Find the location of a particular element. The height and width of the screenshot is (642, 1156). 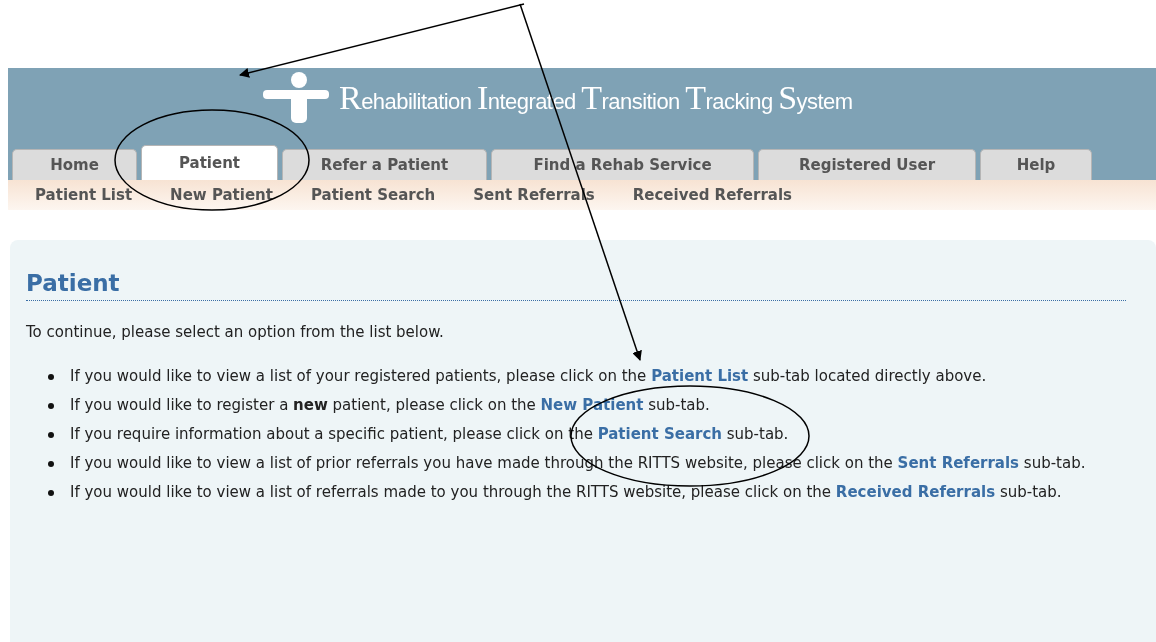

link: Patient List is located at coordinates (700, 375).